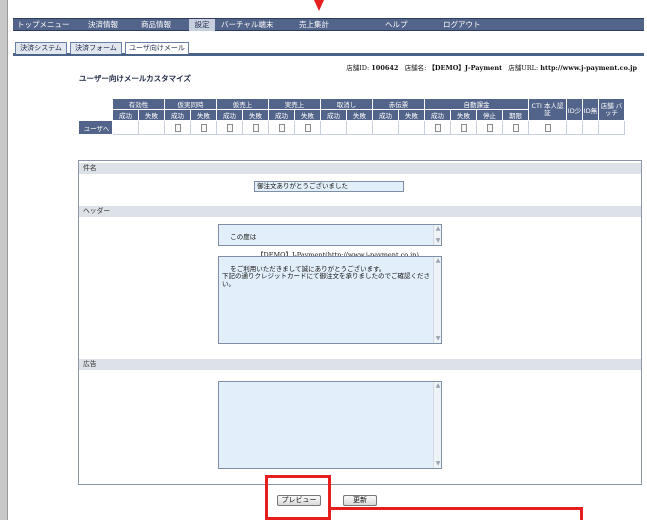 Image resolution: width=647 pixels, height=520 pixels. Describe the element at coordinates (242, 104) in the screenshot. I see `col-group-authorization: 仮売上` at that location.